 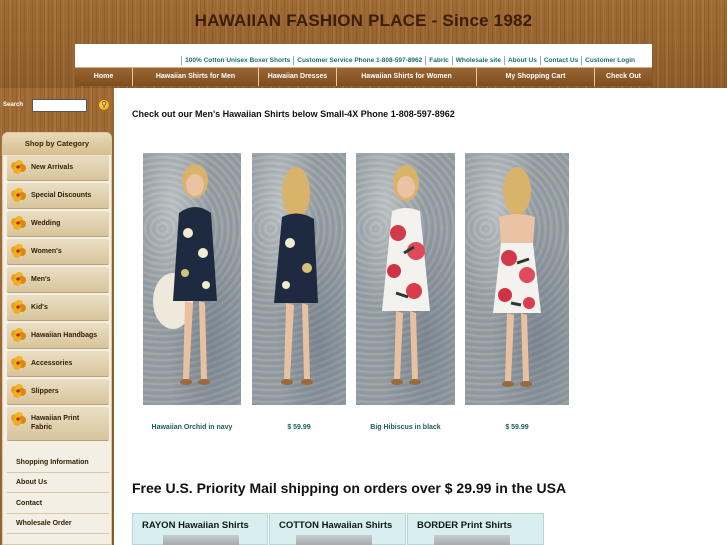 What do you see at coordinates (52, 167) in the screenshot?
I see `category-label: New Arrivals` at bounding box center [52, 167].